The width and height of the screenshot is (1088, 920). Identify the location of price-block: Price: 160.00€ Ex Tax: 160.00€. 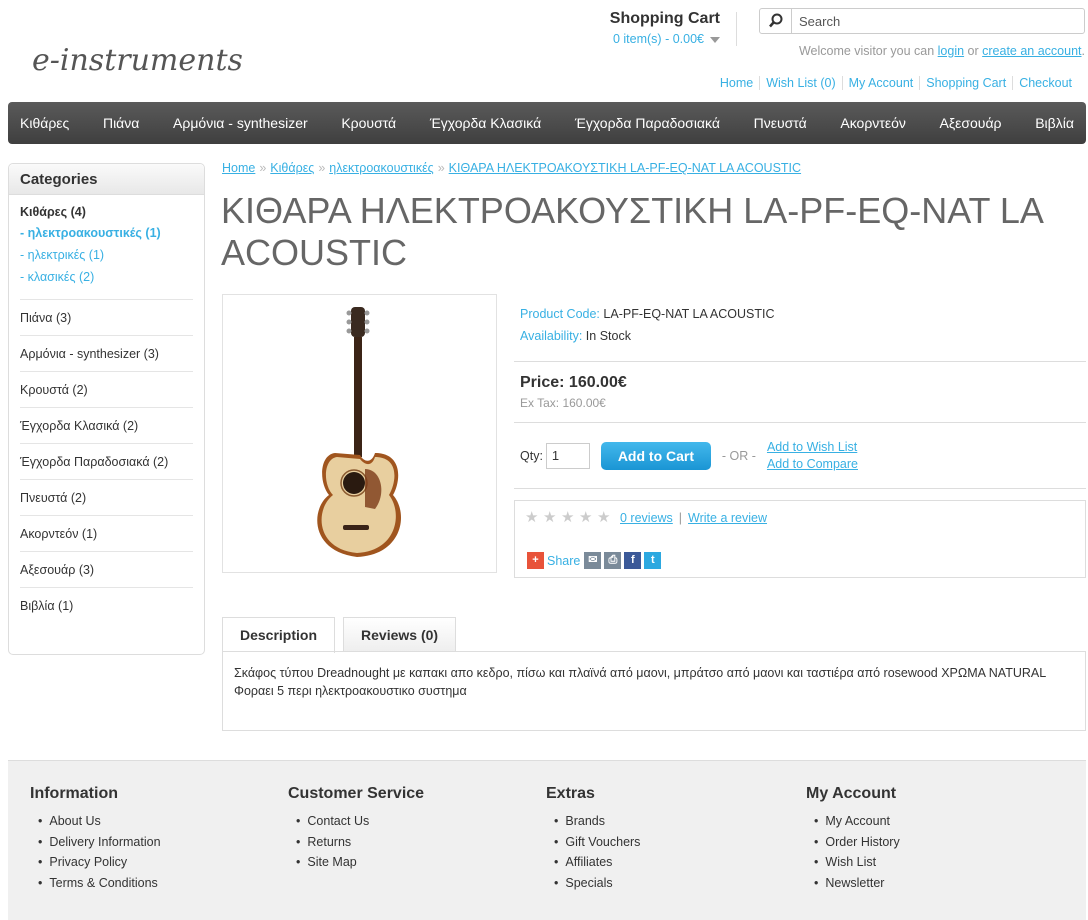
(800, 392).